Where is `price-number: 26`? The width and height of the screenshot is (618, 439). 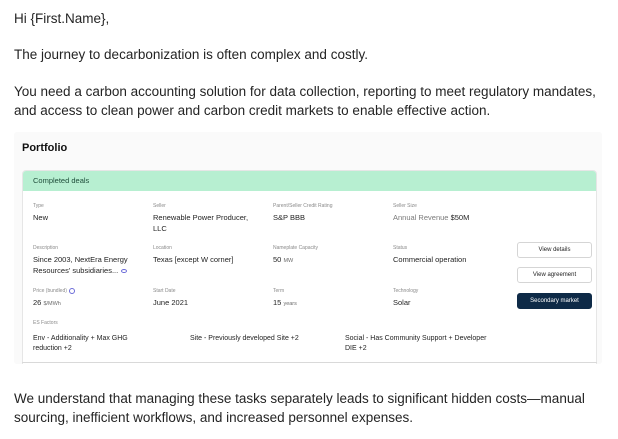
price-number: 26 is located at coordinates (37, 302).